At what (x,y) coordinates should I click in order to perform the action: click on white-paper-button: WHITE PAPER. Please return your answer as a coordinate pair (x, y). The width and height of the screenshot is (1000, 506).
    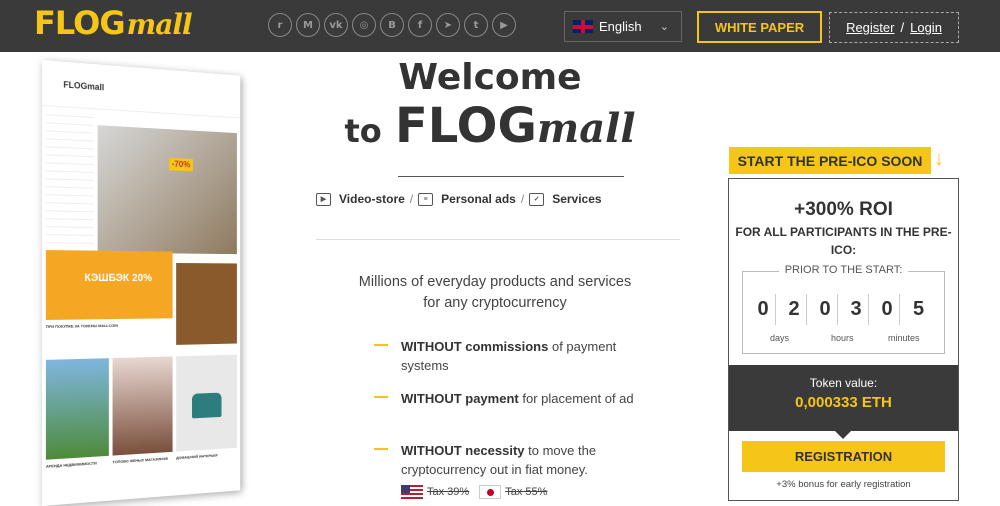
    Looking at the image, I should click on (759, 27).